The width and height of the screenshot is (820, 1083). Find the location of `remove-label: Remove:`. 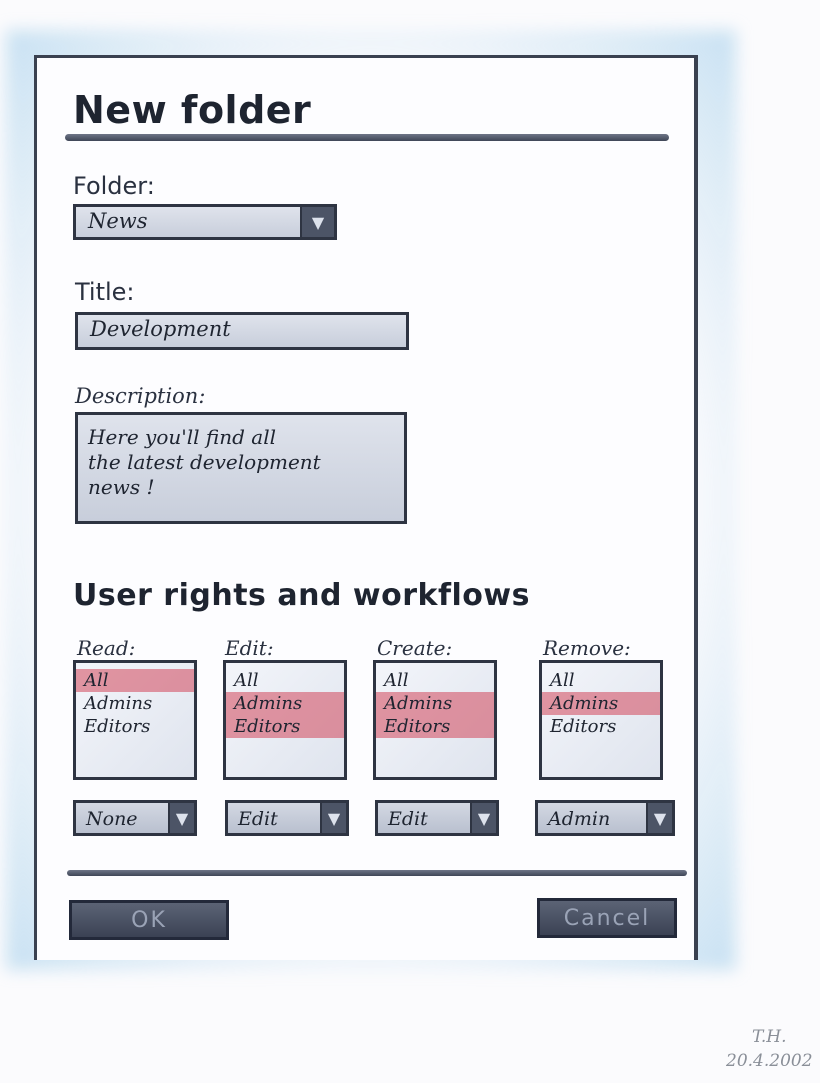

remove-label: Remove: is located at coordinates (587, 648).